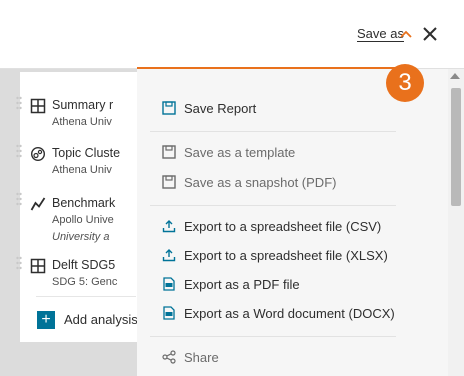  I want to click on save-template-label: Save as a template, so click(240, 152).